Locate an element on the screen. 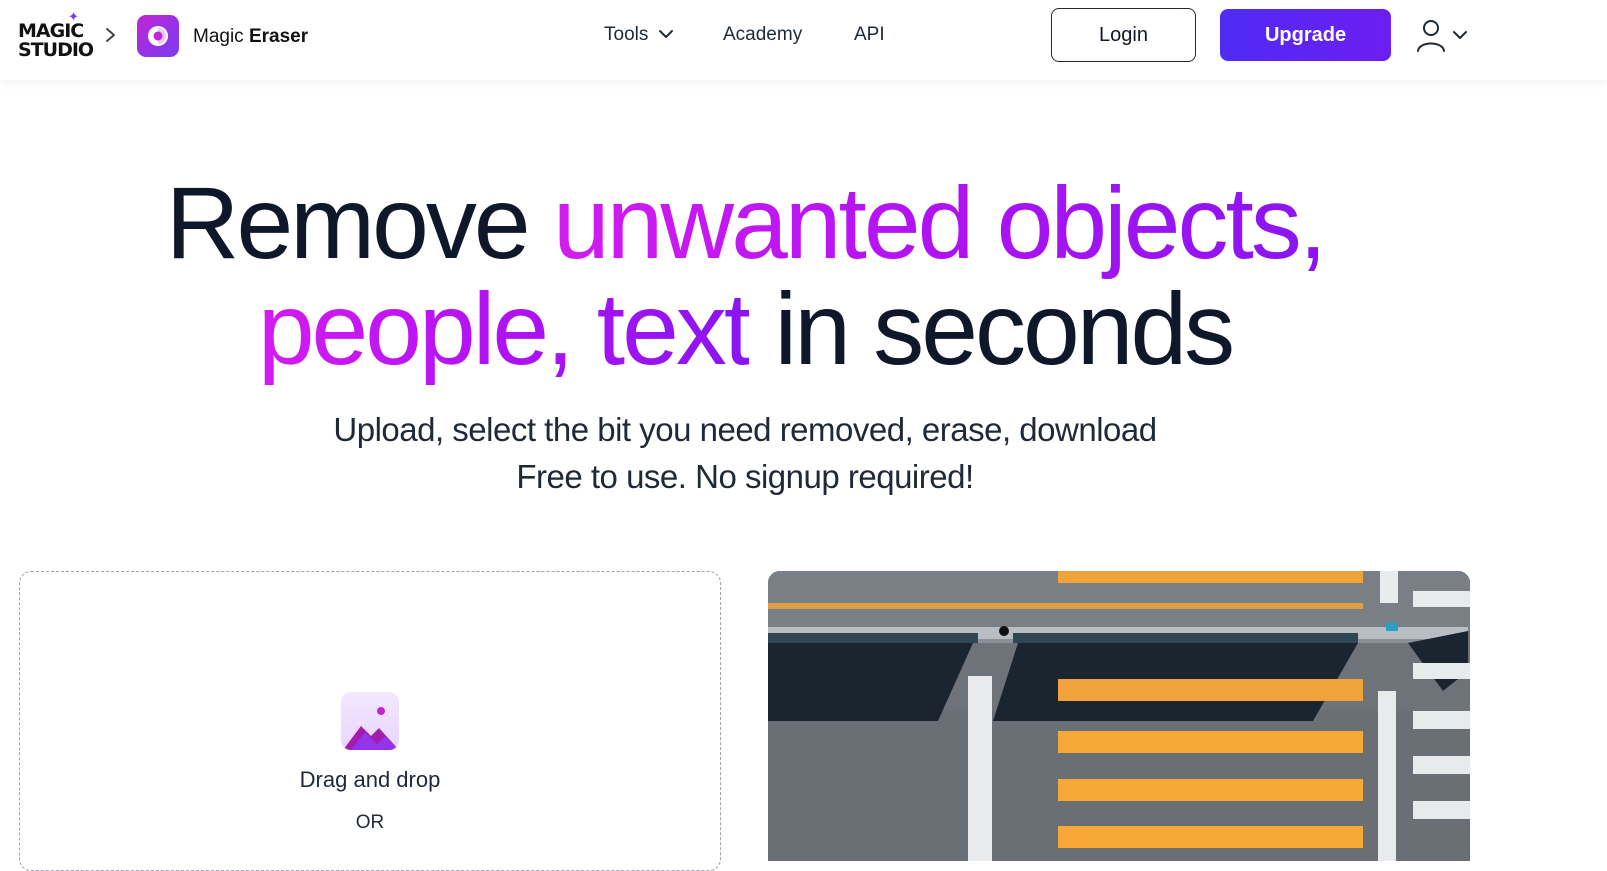 The image size is (1607, 871). app-name-bold: Eraser is located at coordinates (278, 36).